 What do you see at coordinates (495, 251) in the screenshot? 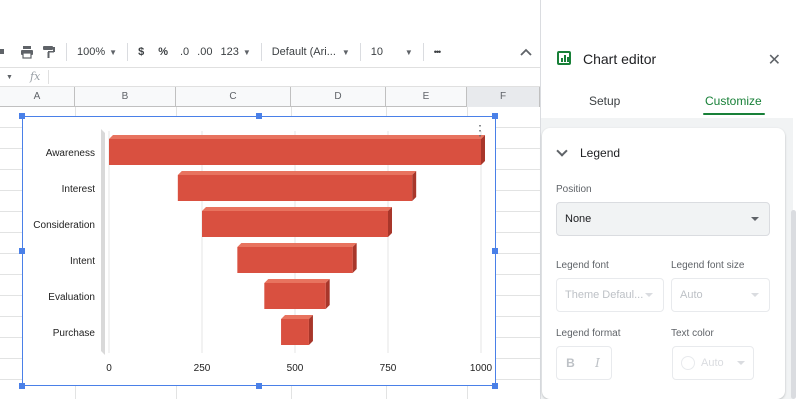
I see `resize-handle-mr` at bounding box center [495, 251].